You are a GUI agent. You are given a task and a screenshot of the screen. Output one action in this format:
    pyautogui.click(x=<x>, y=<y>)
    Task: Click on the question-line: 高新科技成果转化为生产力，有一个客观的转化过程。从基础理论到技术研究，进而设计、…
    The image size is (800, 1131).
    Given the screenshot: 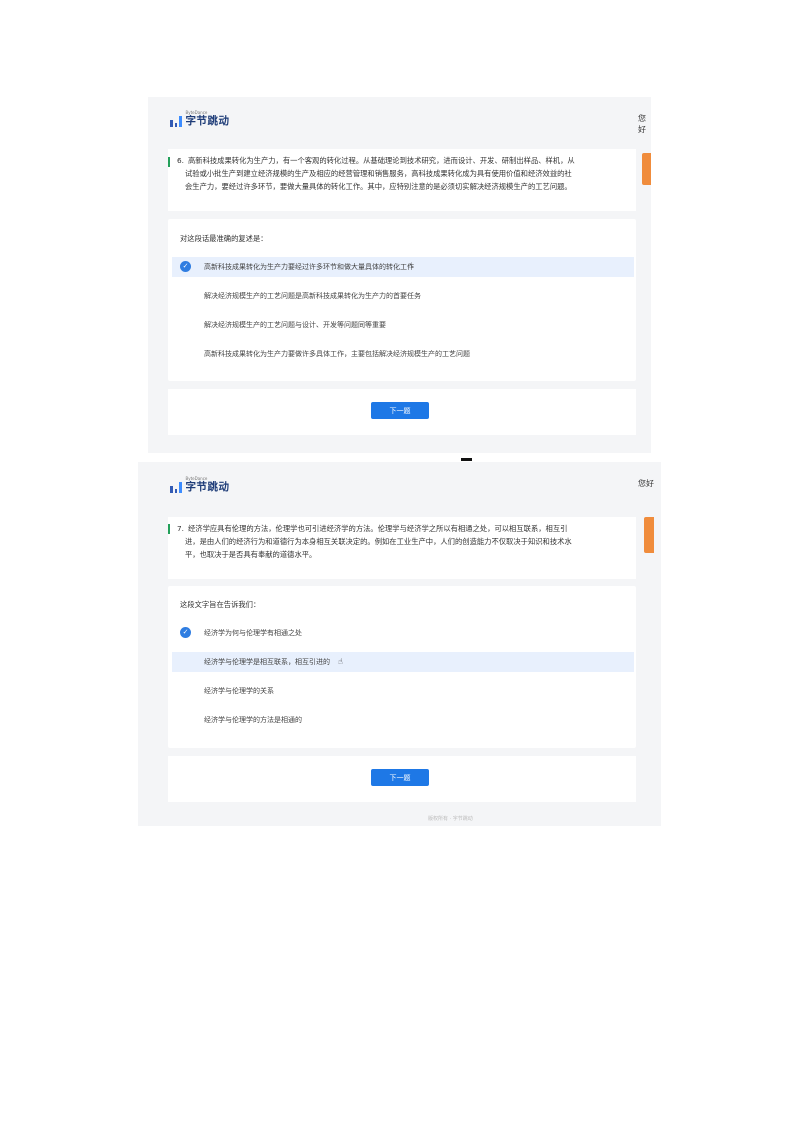 What is the action you would take?
    pyautogui.click(x=381, y=160)
    